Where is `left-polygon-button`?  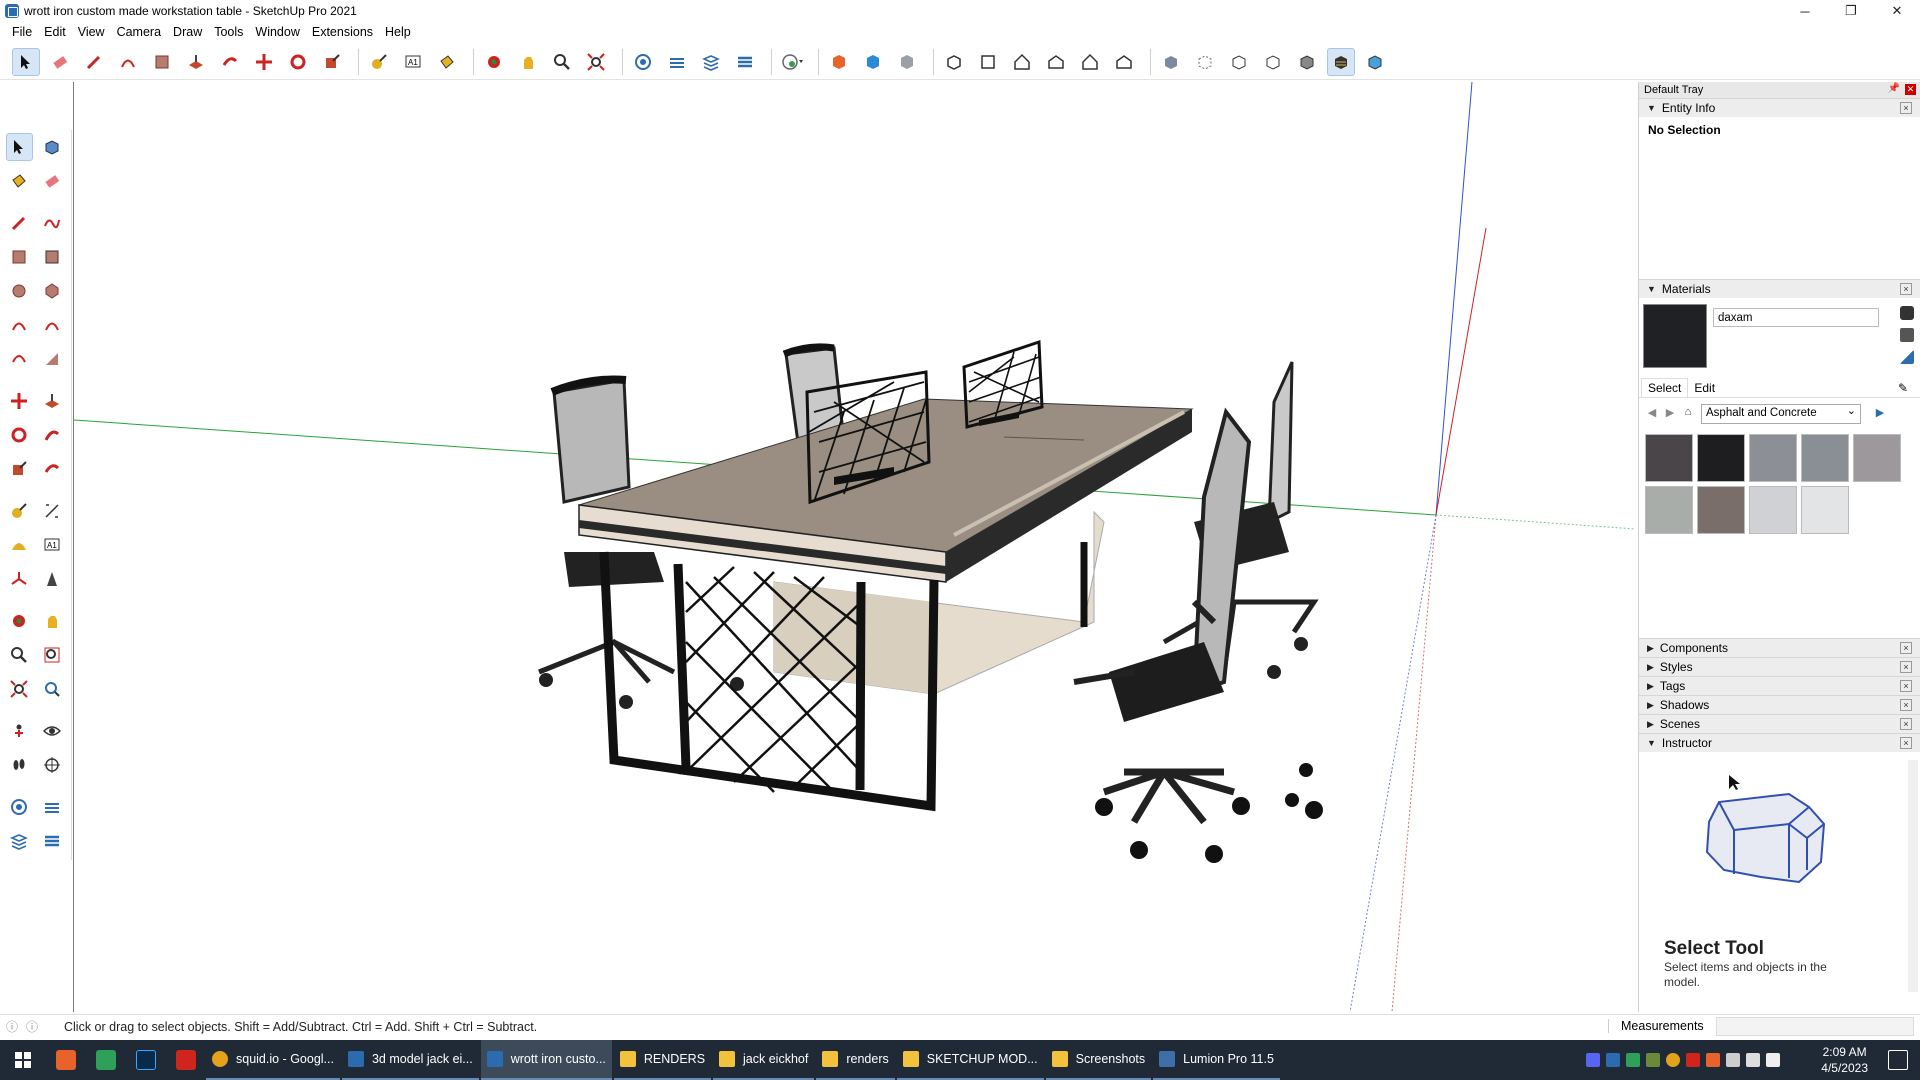 left-polygon-button is located at coordinates (52, 291).